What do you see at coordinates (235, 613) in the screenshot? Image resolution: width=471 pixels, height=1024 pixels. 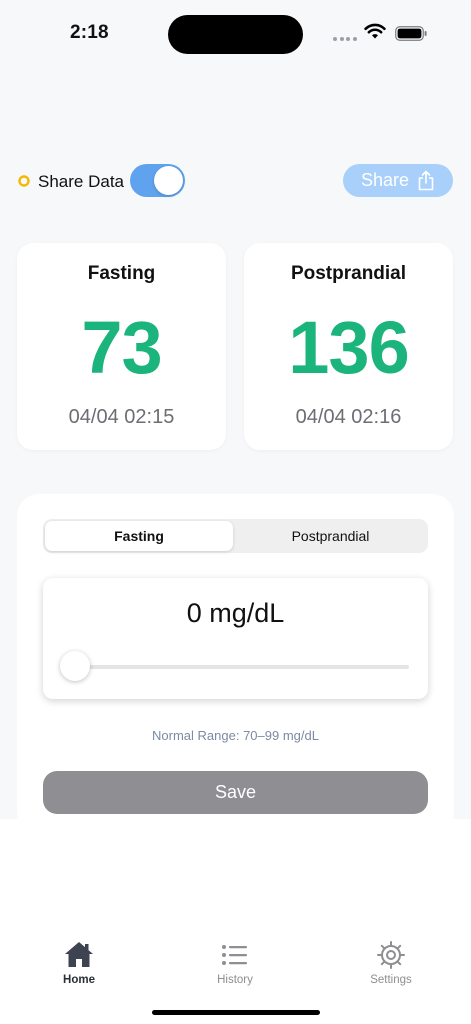 I see `glucose-value-display: 0 mg/dL` at bounding box center [235, 613].